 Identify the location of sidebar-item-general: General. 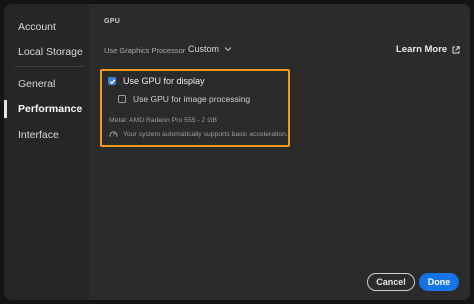
(47, 84).